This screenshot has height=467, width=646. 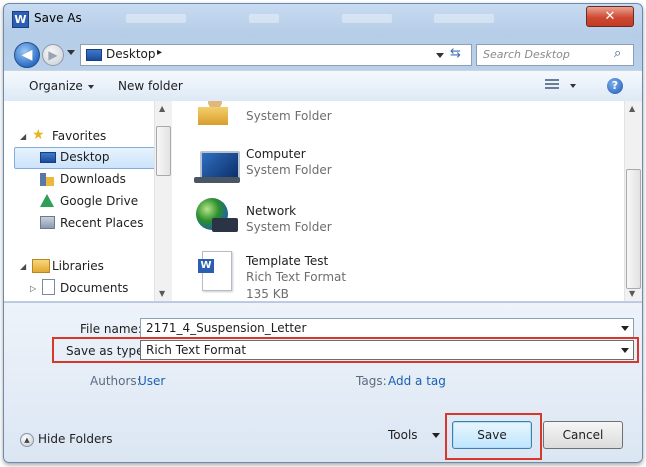 What do you see at coordinates (150, 86) in the screenshot?
I see `new-folder-button: New folder` at bounding box center [150, 86].